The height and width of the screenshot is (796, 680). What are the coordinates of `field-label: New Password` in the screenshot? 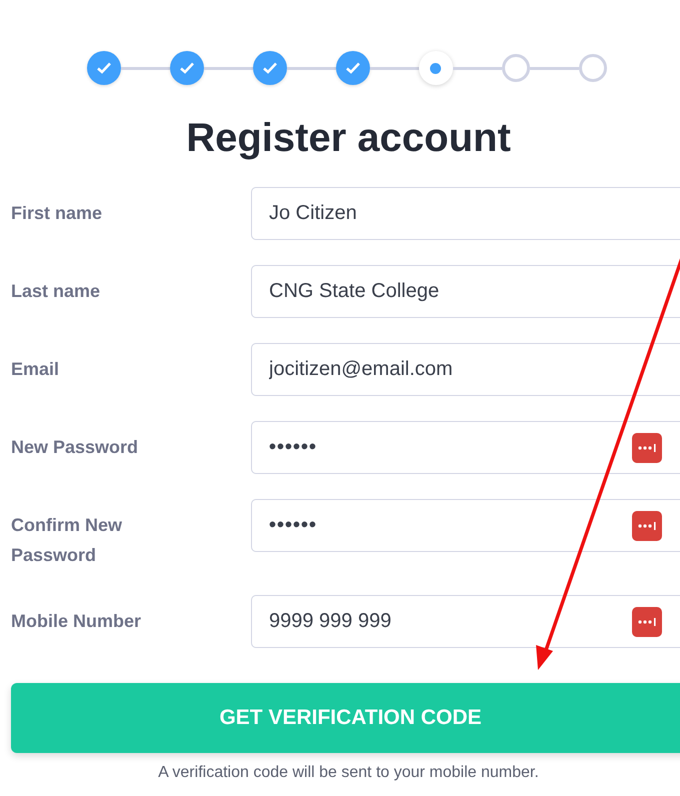 It's located at (75, 447).